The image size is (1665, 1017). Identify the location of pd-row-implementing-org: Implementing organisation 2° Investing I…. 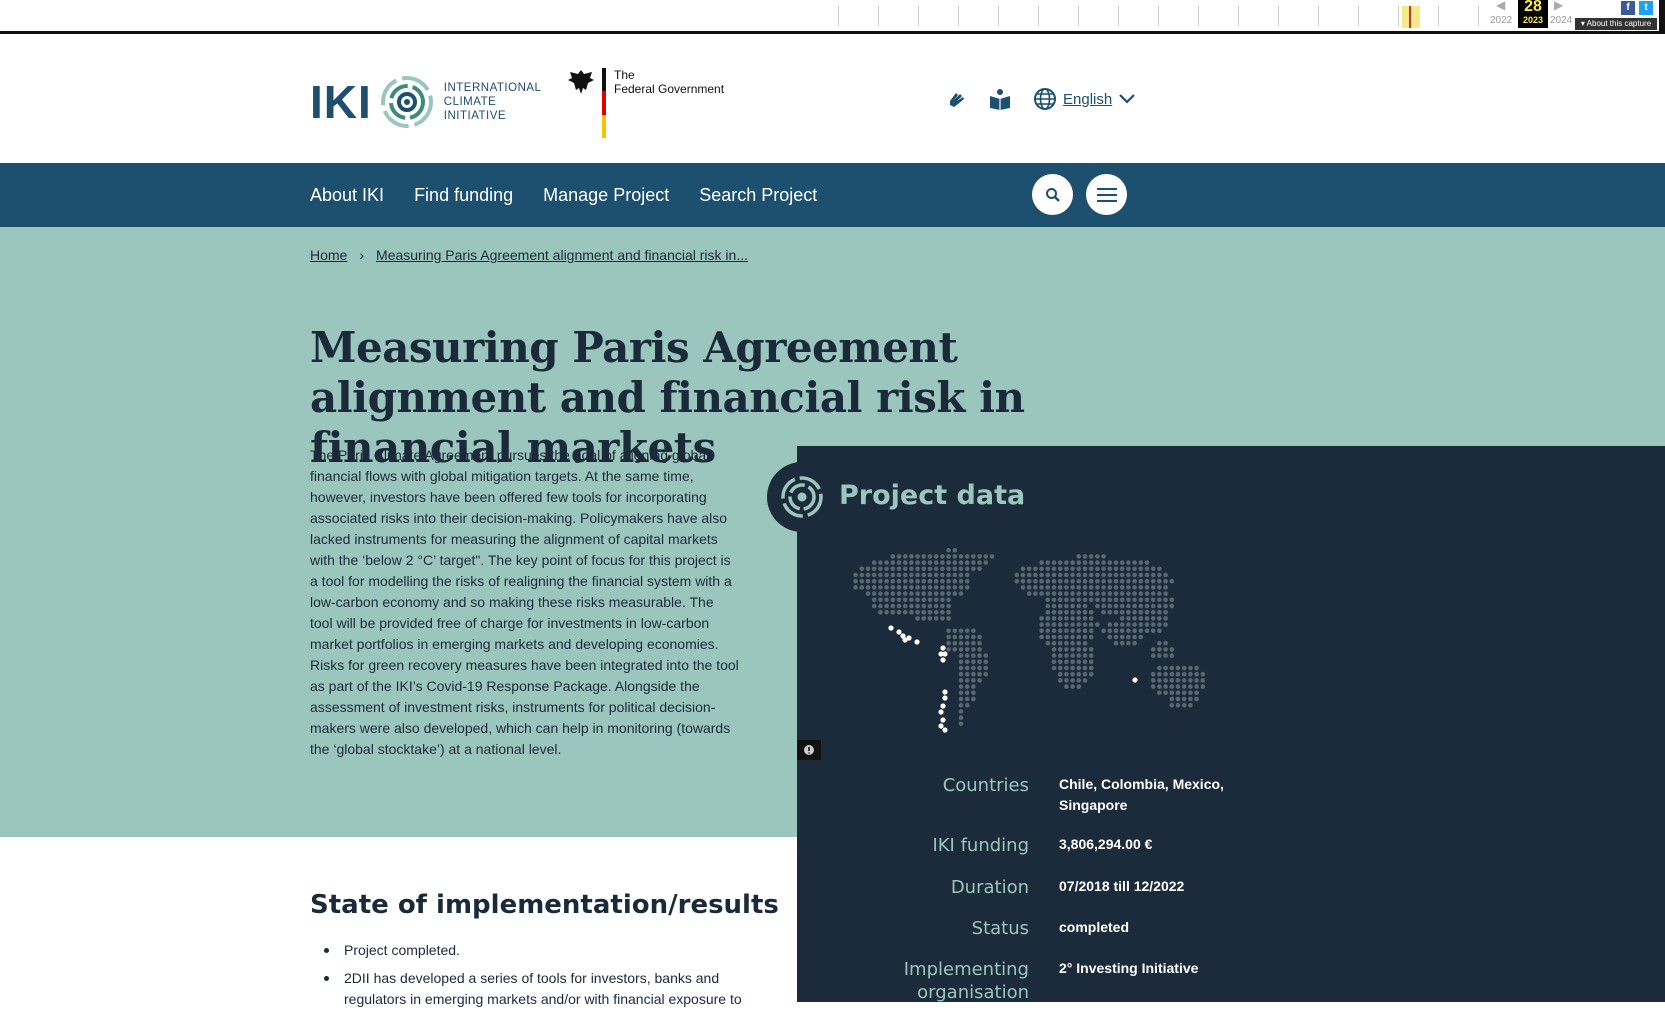
(1231, 981).